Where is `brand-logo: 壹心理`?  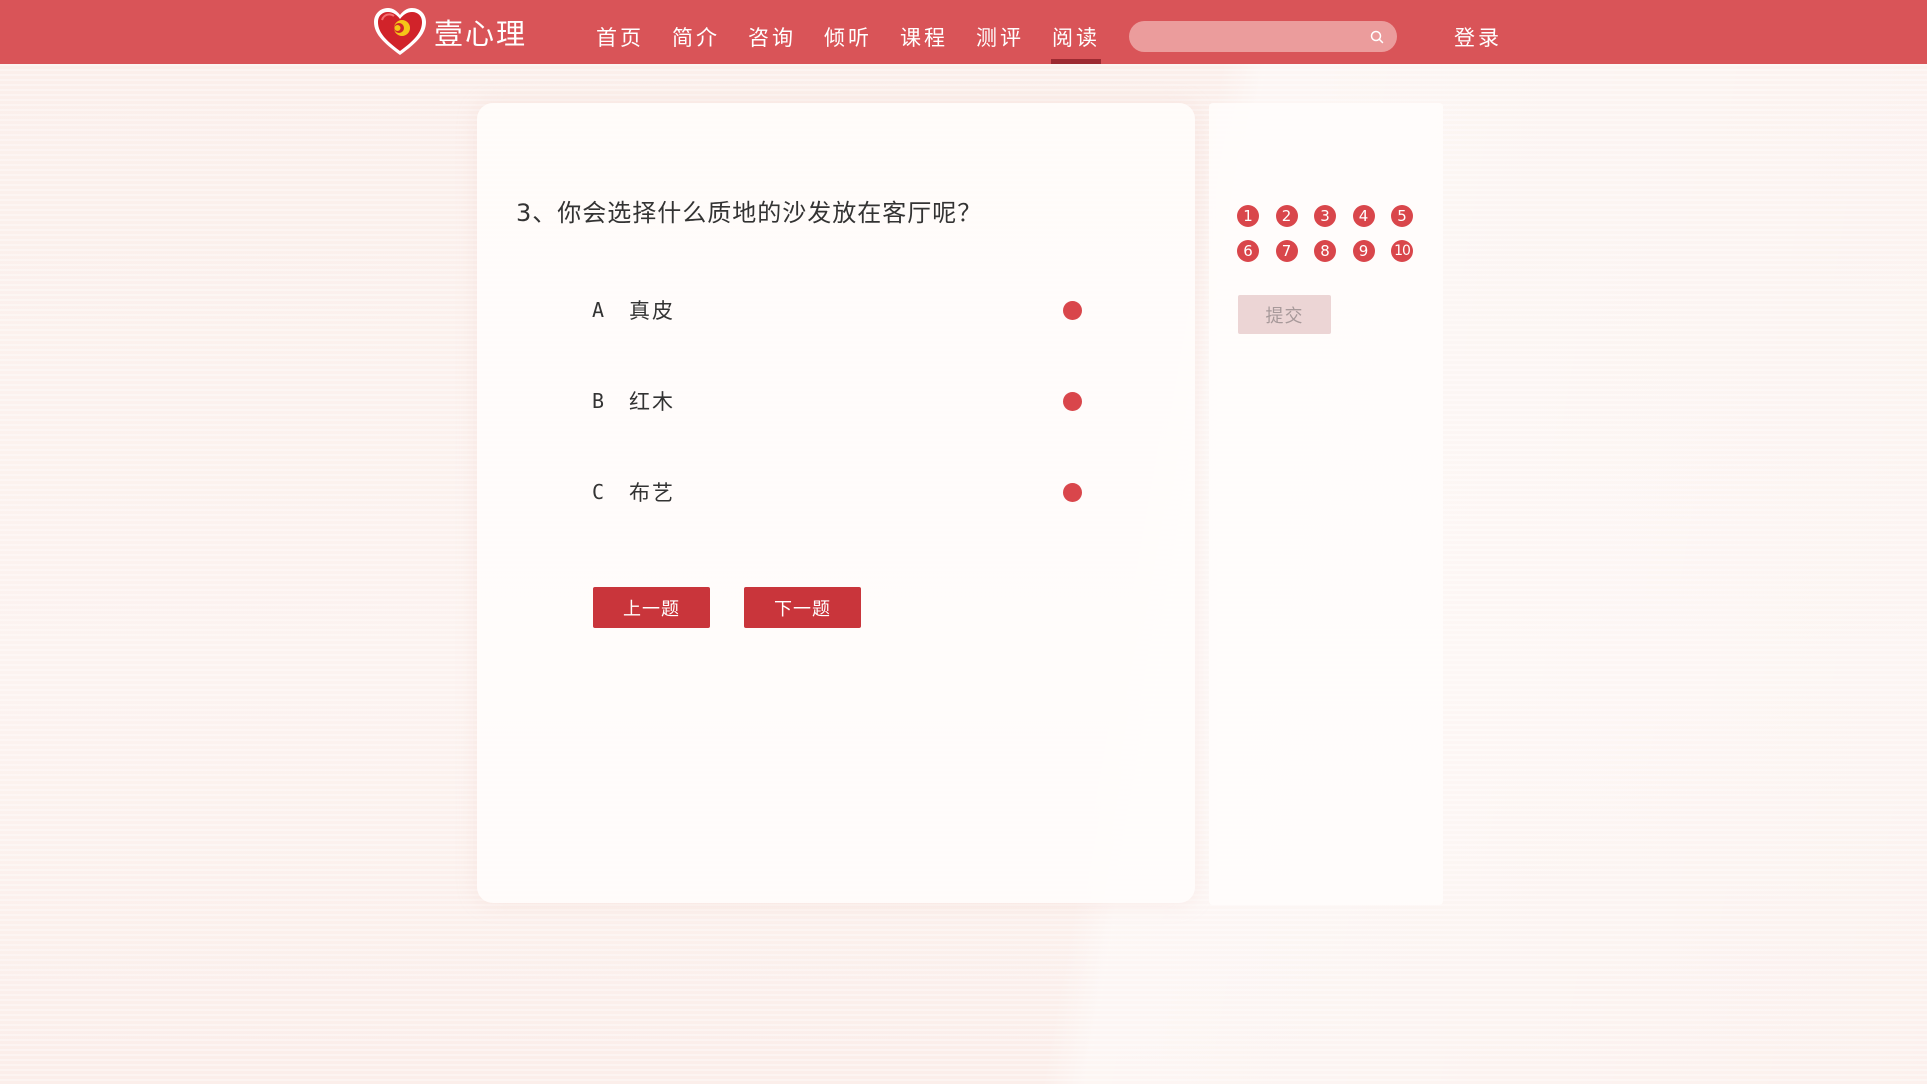
brand-logo: 壹心理 is located at coordinates (452, 32).